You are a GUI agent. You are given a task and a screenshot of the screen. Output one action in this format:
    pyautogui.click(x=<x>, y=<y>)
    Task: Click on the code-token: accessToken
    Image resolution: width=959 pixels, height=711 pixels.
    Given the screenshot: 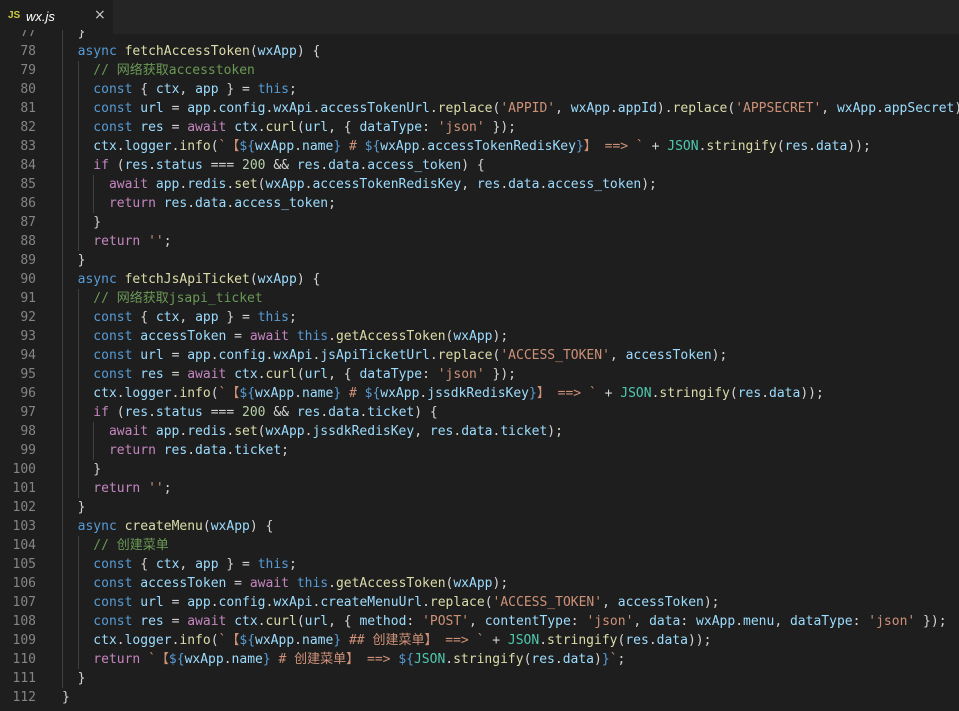 What is the action you would take?
    pyautogui.click(x=660, y=602)
    